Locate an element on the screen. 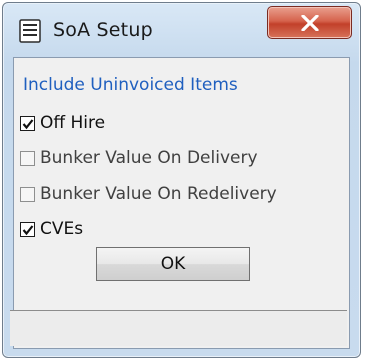 The height and width of the screenshot is (362, 365). checkbox-off-hire: Off Hire is located at coordinates (62, 123).